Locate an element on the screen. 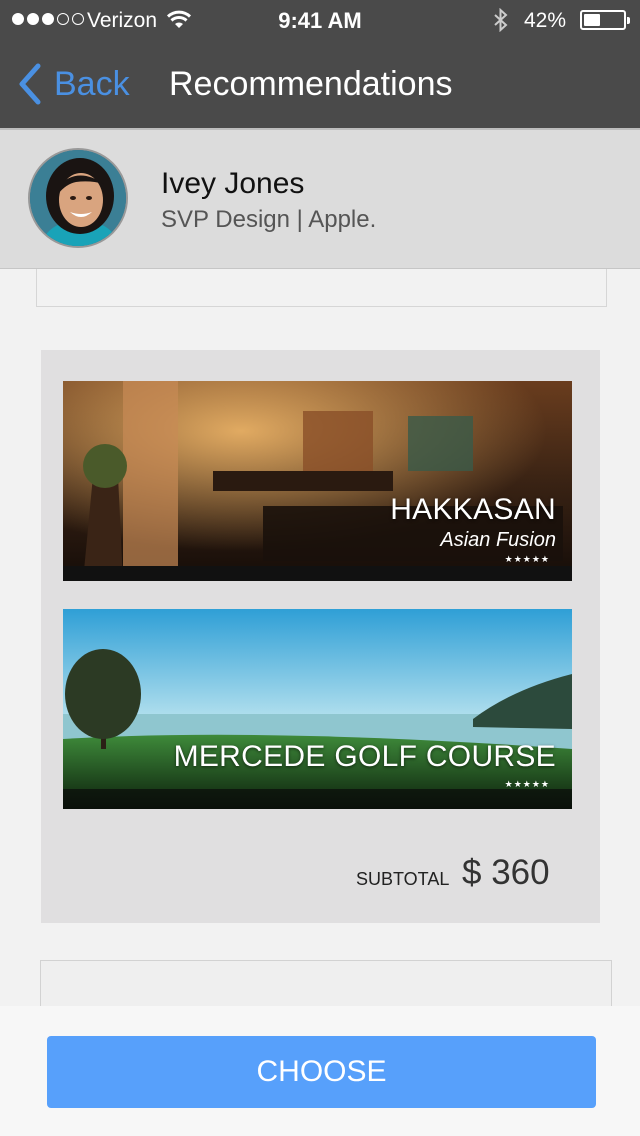 This screenshot has width=640, height=1136. profile-header: Ivey Jones SVP Design | Apple. is located at coordinates (320, 198).